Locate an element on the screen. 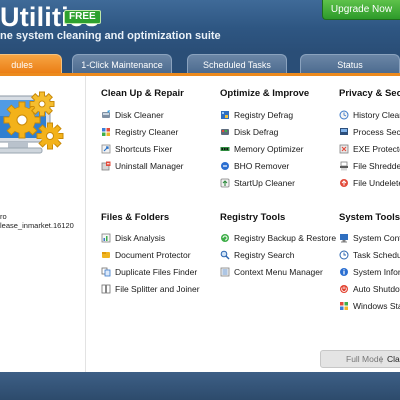  file-shredder-icon is located at coordinates (344, 166).